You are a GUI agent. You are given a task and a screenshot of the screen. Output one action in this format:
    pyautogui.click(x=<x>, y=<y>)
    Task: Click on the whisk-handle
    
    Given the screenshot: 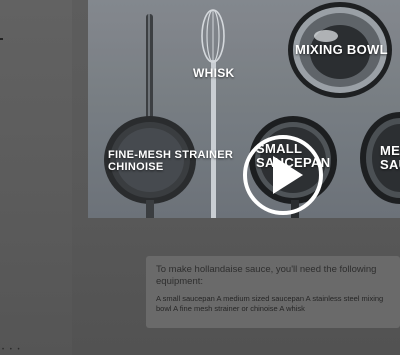 What is the action you would take?
    pyautogui.click(x=213, y=139)
    